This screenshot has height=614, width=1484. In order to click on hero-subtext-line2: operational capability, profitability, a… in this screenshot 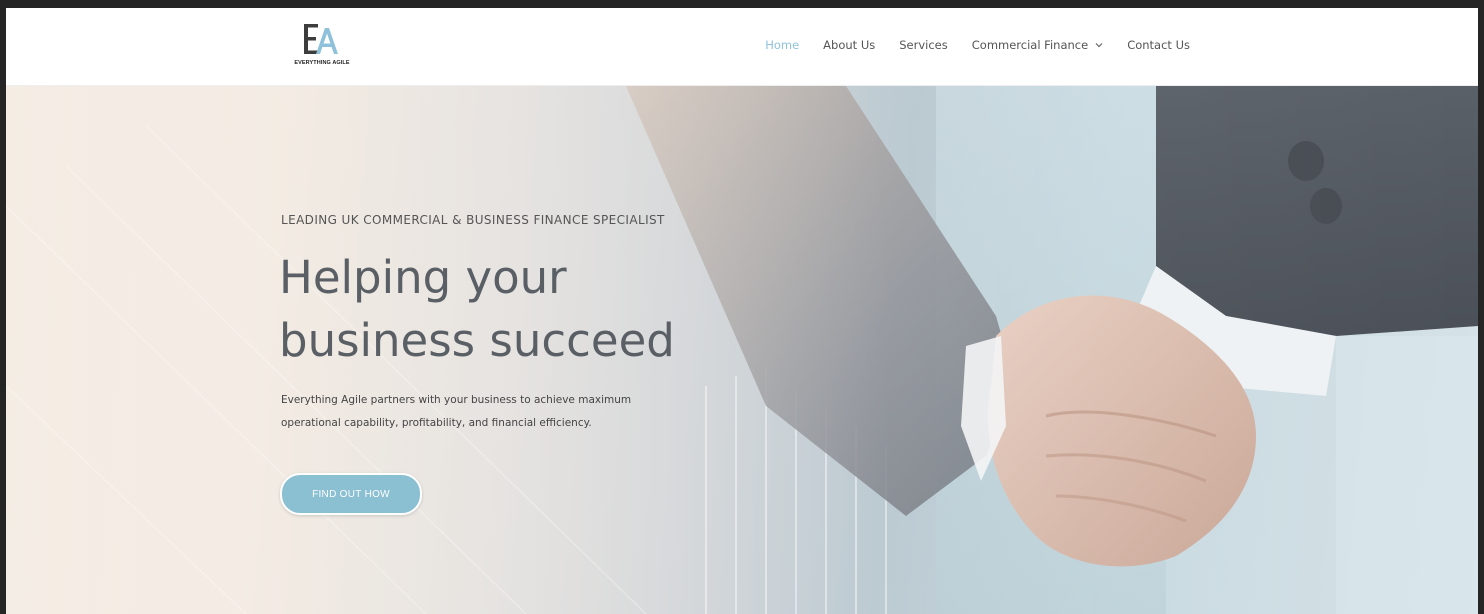, I will do `click(436, 423)`.